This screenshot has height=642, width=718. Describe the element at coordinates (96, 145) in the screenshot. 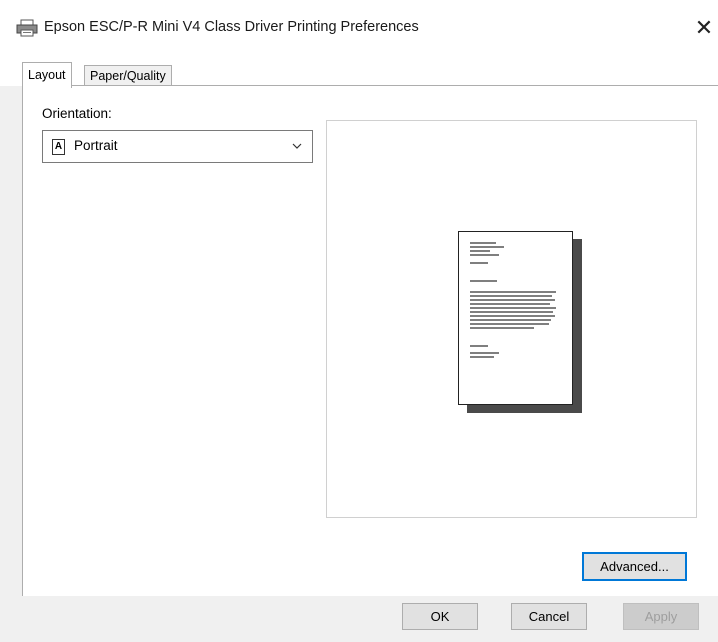

I see `orientation-value: Portrait` at that location.